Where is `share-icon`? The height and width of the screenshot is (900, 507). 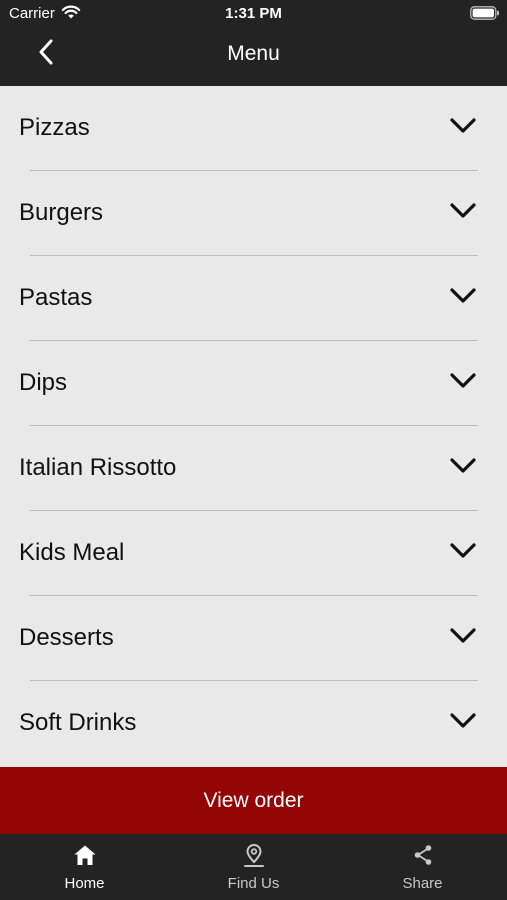
share-icon is located at coordinates (422, 855).